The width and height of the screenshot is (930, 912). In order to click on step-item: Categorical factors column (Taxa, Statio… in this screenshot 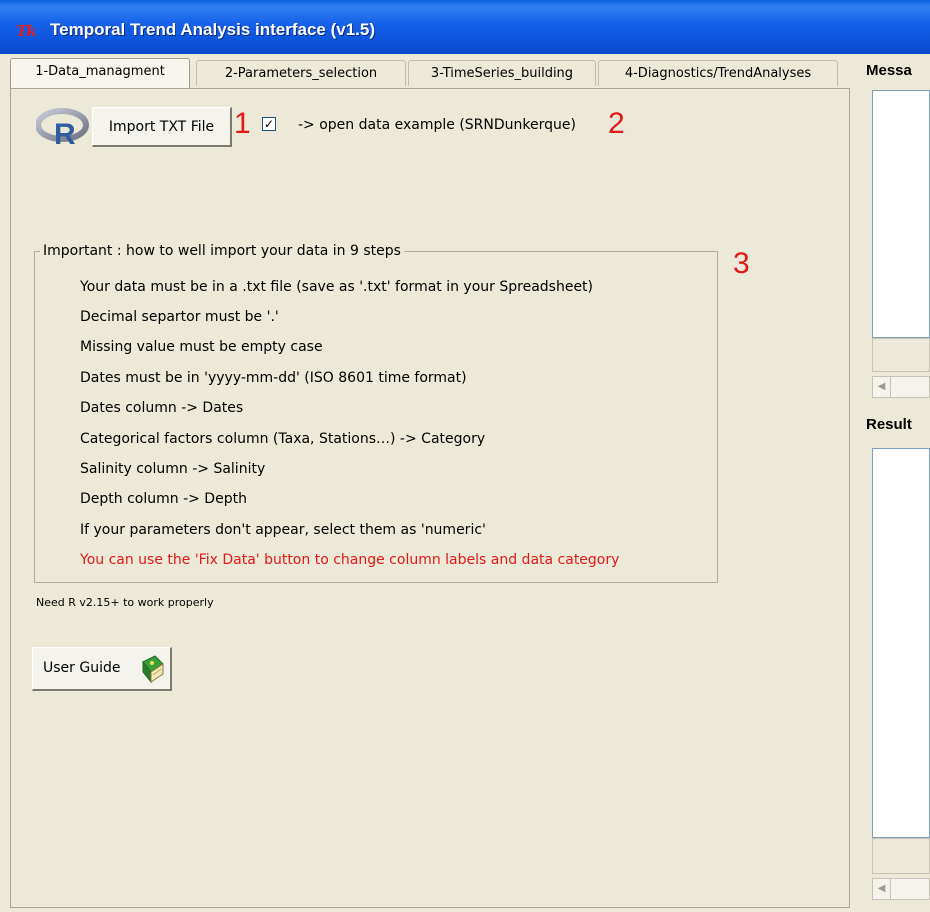, I will do `click(283, 439)`.